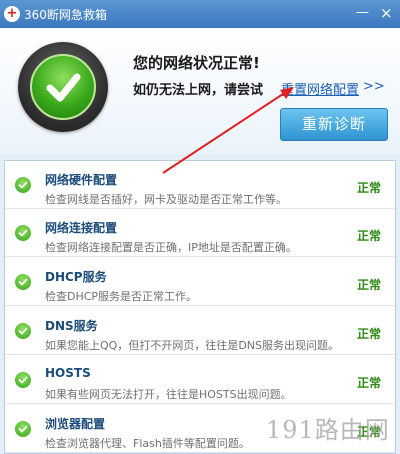 Image resolution: width=400 pixels, height=454 pixels. What do you see at coordinates (198, 90) in the screenshot?
I see `hint-text: 如仍无法上网，请尝试` at bounding box center [198, 90].